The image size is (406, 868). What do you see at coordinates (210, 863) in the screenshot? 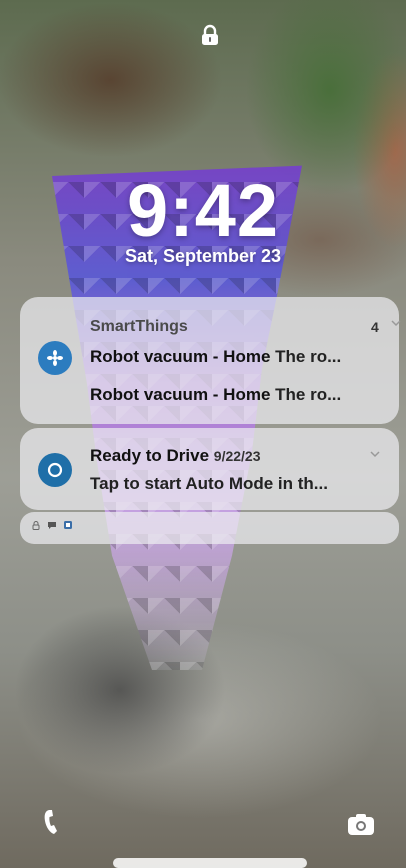
I see `home-indicator` at bounding box center [210, 863].